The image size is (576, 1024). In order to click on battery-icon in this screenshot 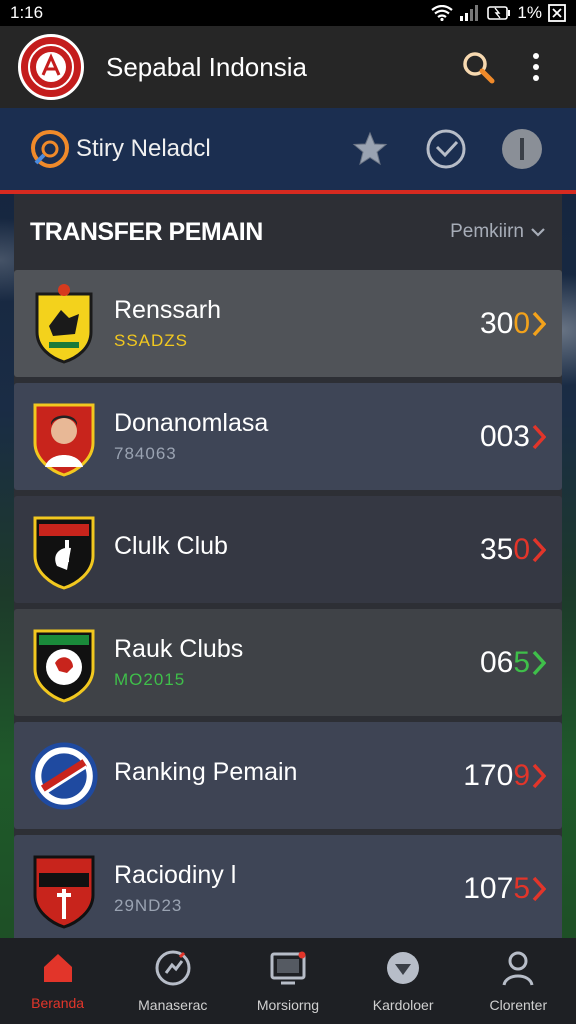, I will do `click(499, 13)`.